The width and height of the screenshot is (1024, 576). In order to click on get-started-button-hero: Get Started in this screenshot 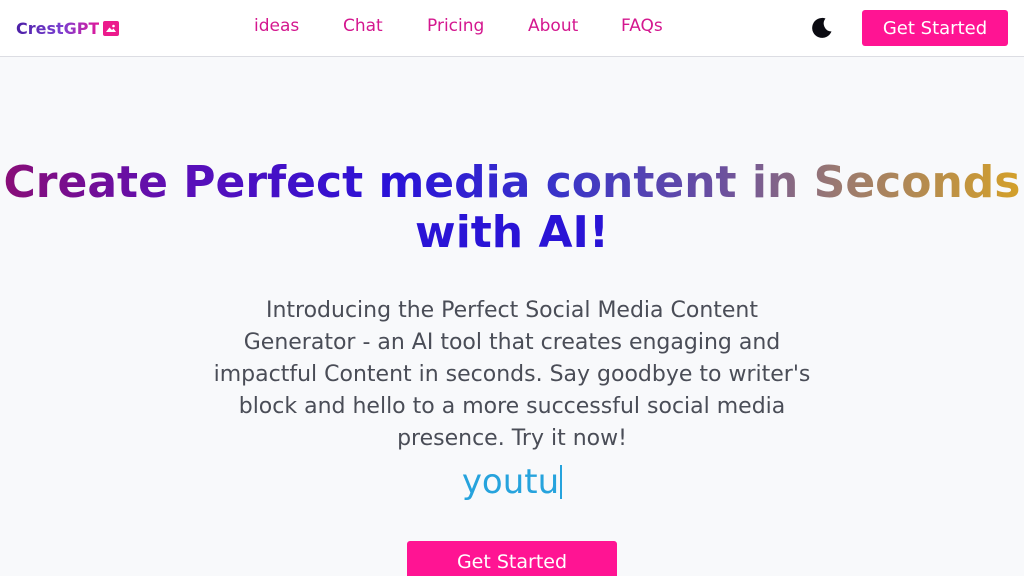, I will do `click(512, 558)`.